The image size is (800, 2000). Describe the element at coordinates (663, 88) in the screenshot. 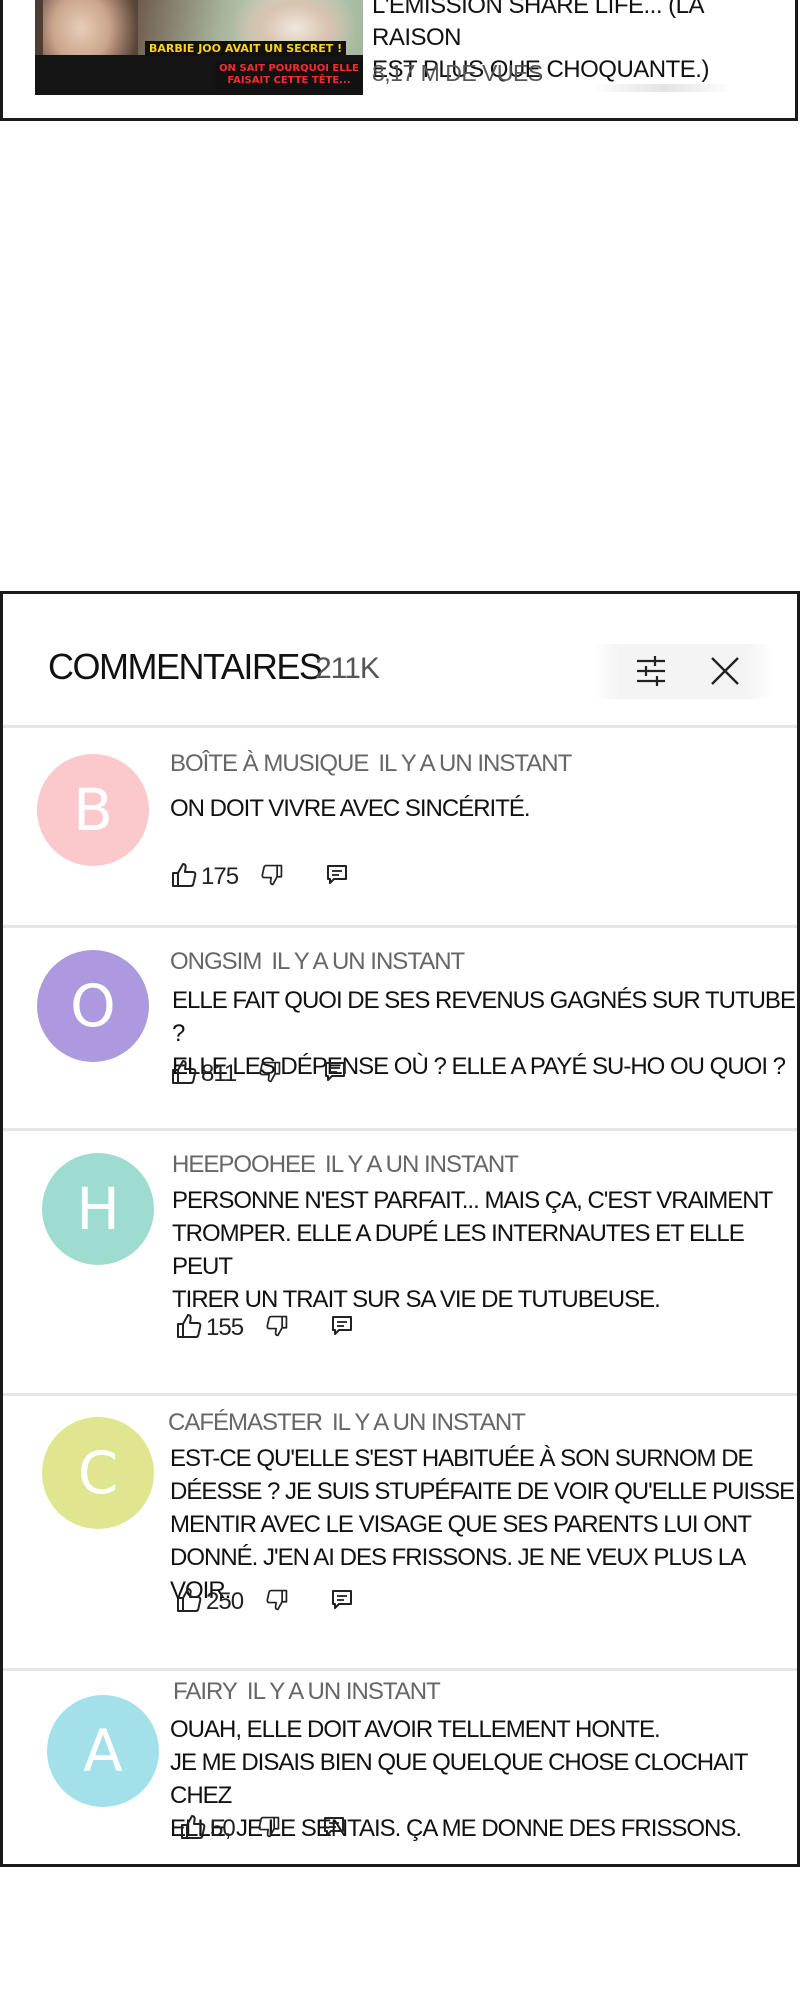

I see `blurred-text` at that location.